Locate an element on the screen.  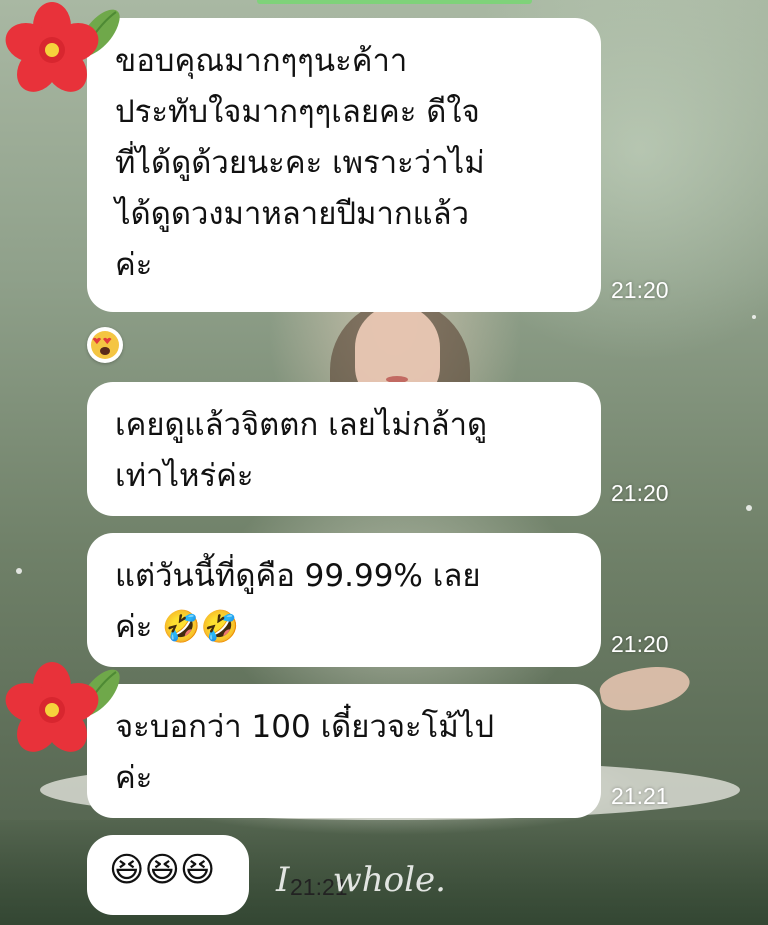
message-bubble: แต่วันนี้ที่ดูคือ 99.99% เลย ค่ะ 🤣🤣 is located at coordinates (344, 600).